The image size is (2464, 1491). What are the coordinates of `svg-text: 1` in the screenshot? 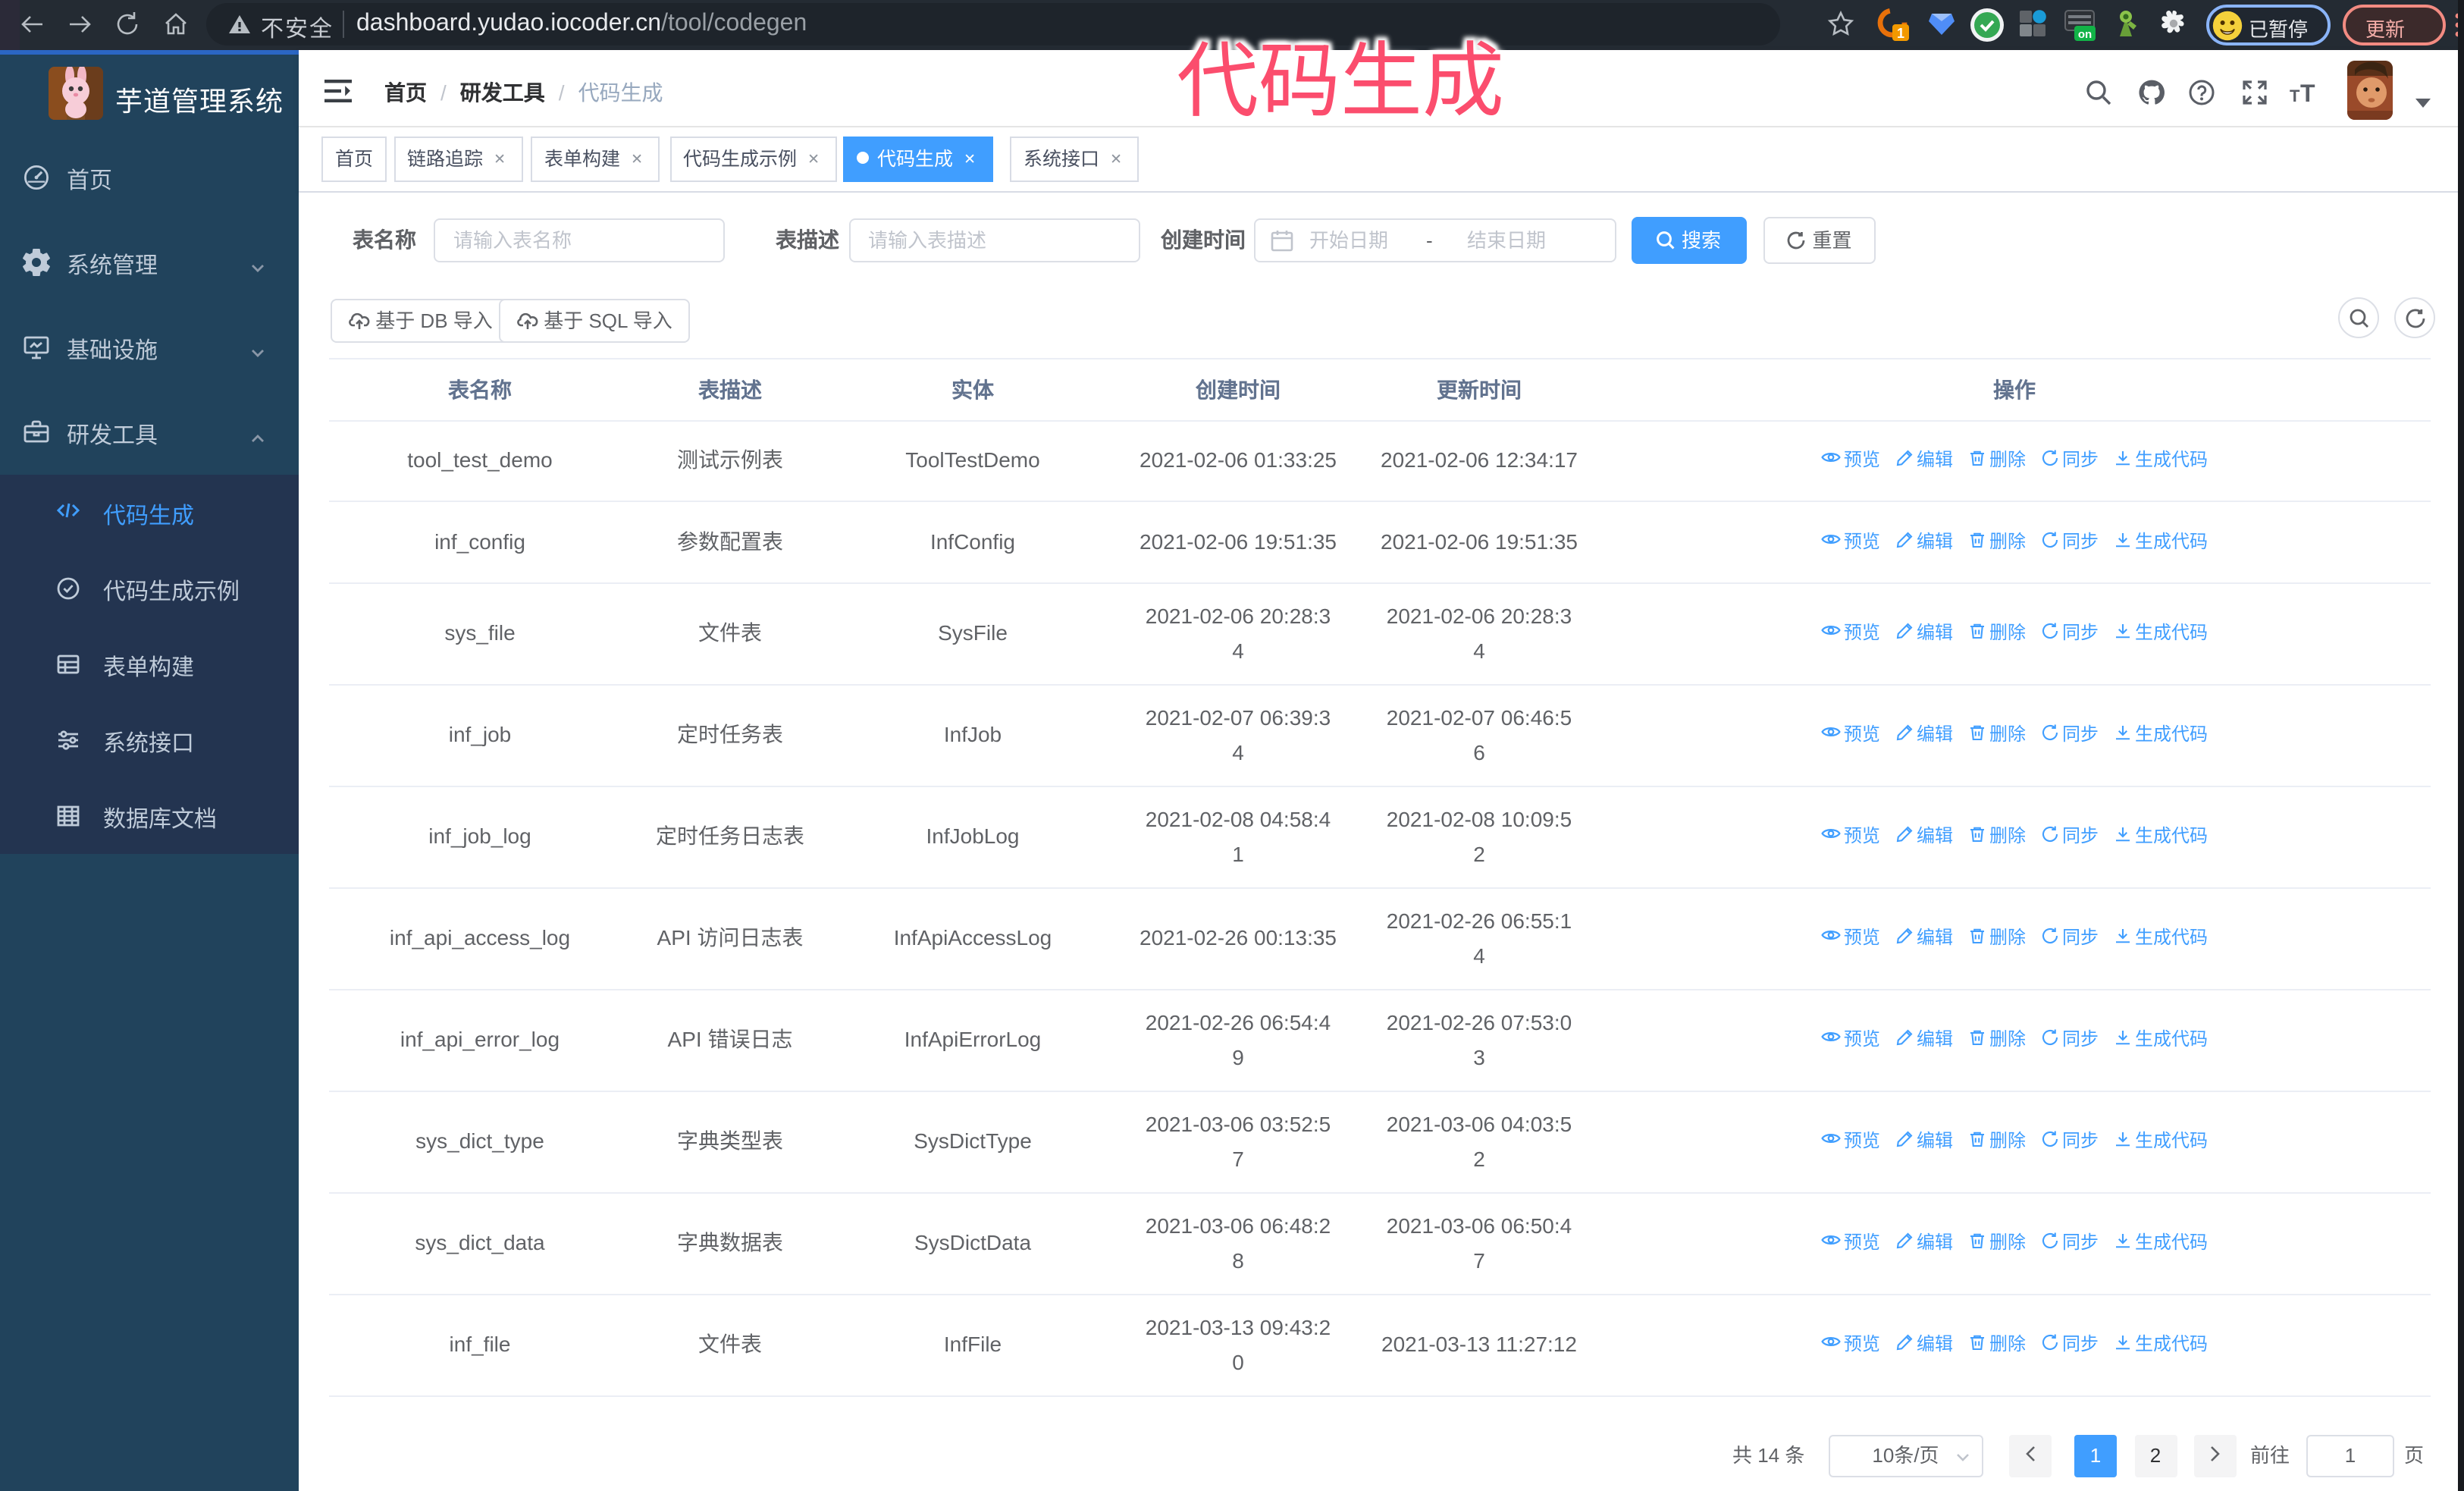 It's located at (1900, 33).